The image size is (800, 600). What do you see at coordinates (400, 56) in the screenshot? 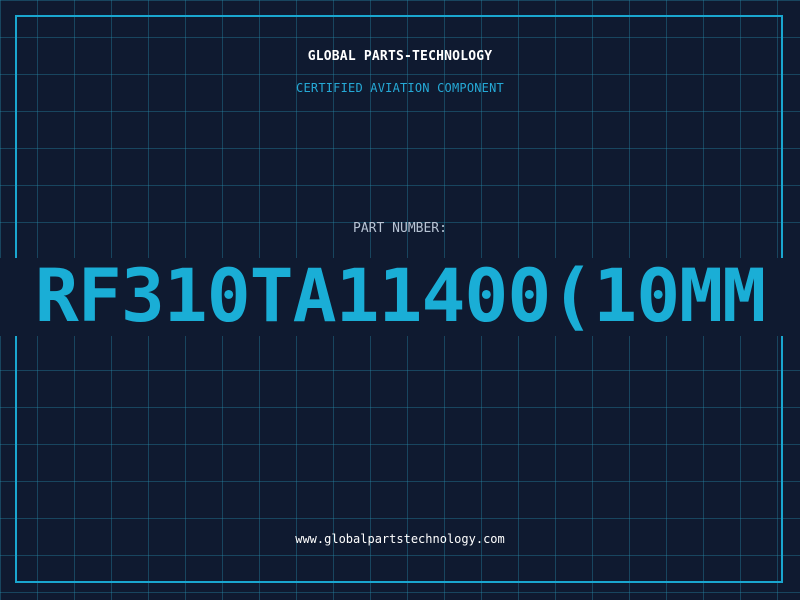
I see `company-name: GLOBAL PARTS-TECHNOLOGY` at bounding box center [400, 56].